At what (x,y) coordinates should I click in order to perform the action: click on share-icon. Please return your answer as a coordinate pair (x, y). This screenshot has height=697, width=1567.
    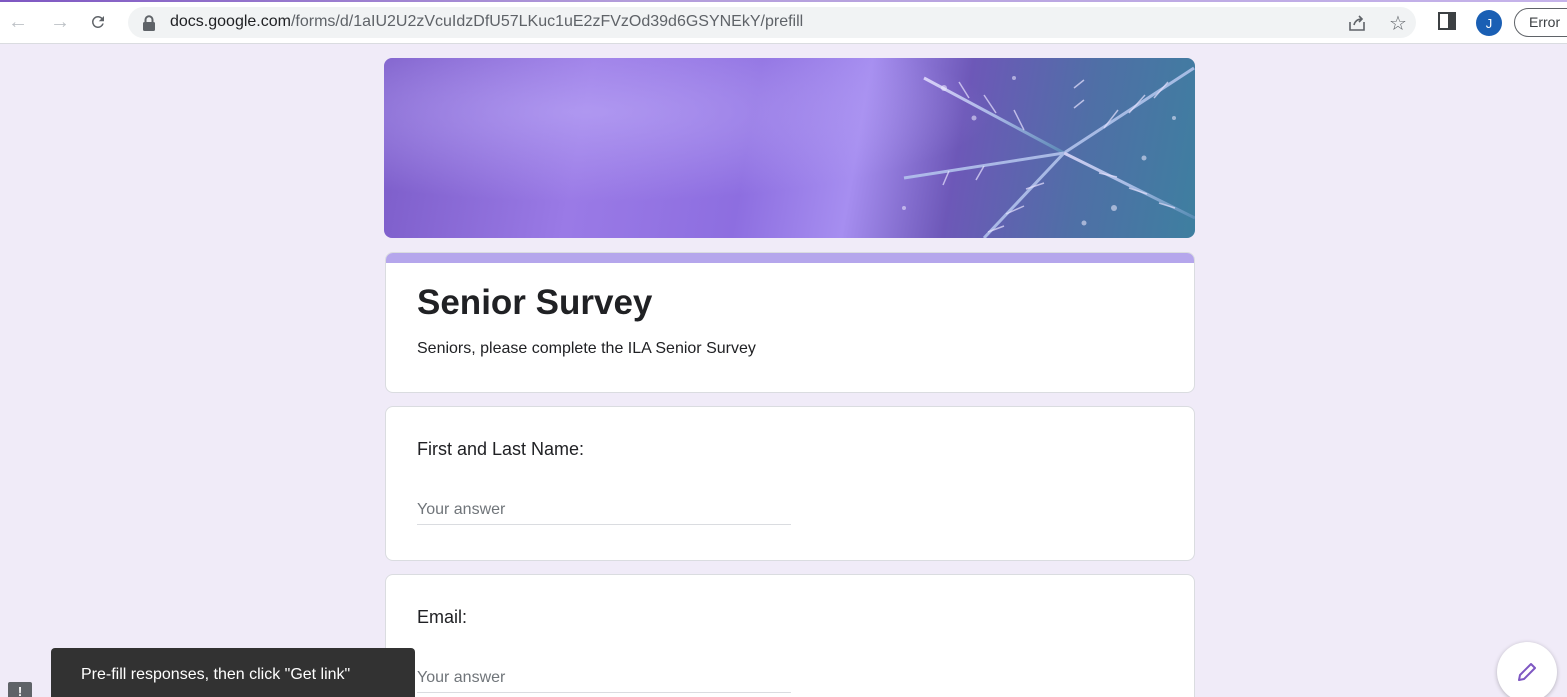
    Looking at the image, I should click on (1357, 23).